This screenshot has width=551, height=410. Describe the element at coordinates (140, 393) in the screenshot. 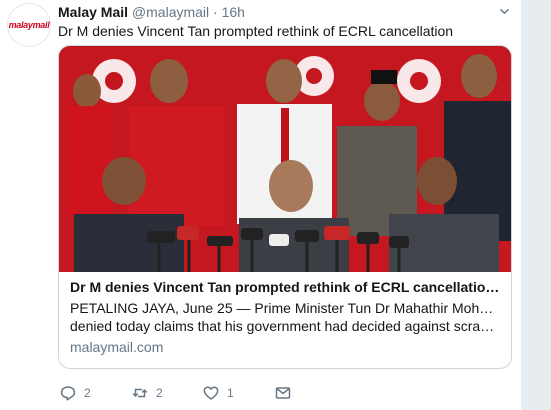

I see `retweet-icon` at that location.